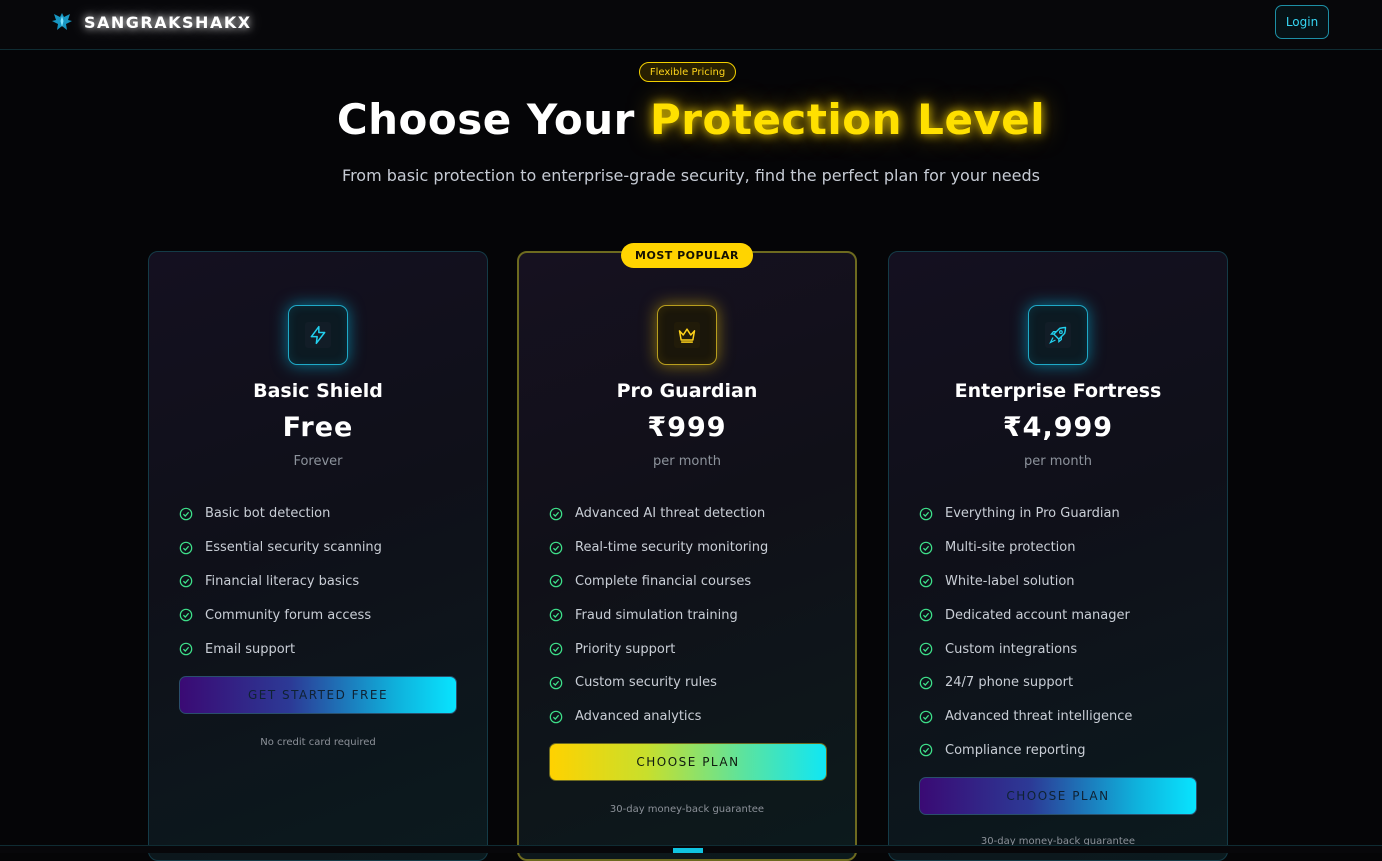 Image resolution: width=1382 pixels, height=861 pixels. I want to click on feature-item: White-label solution, so click(1063, 582).